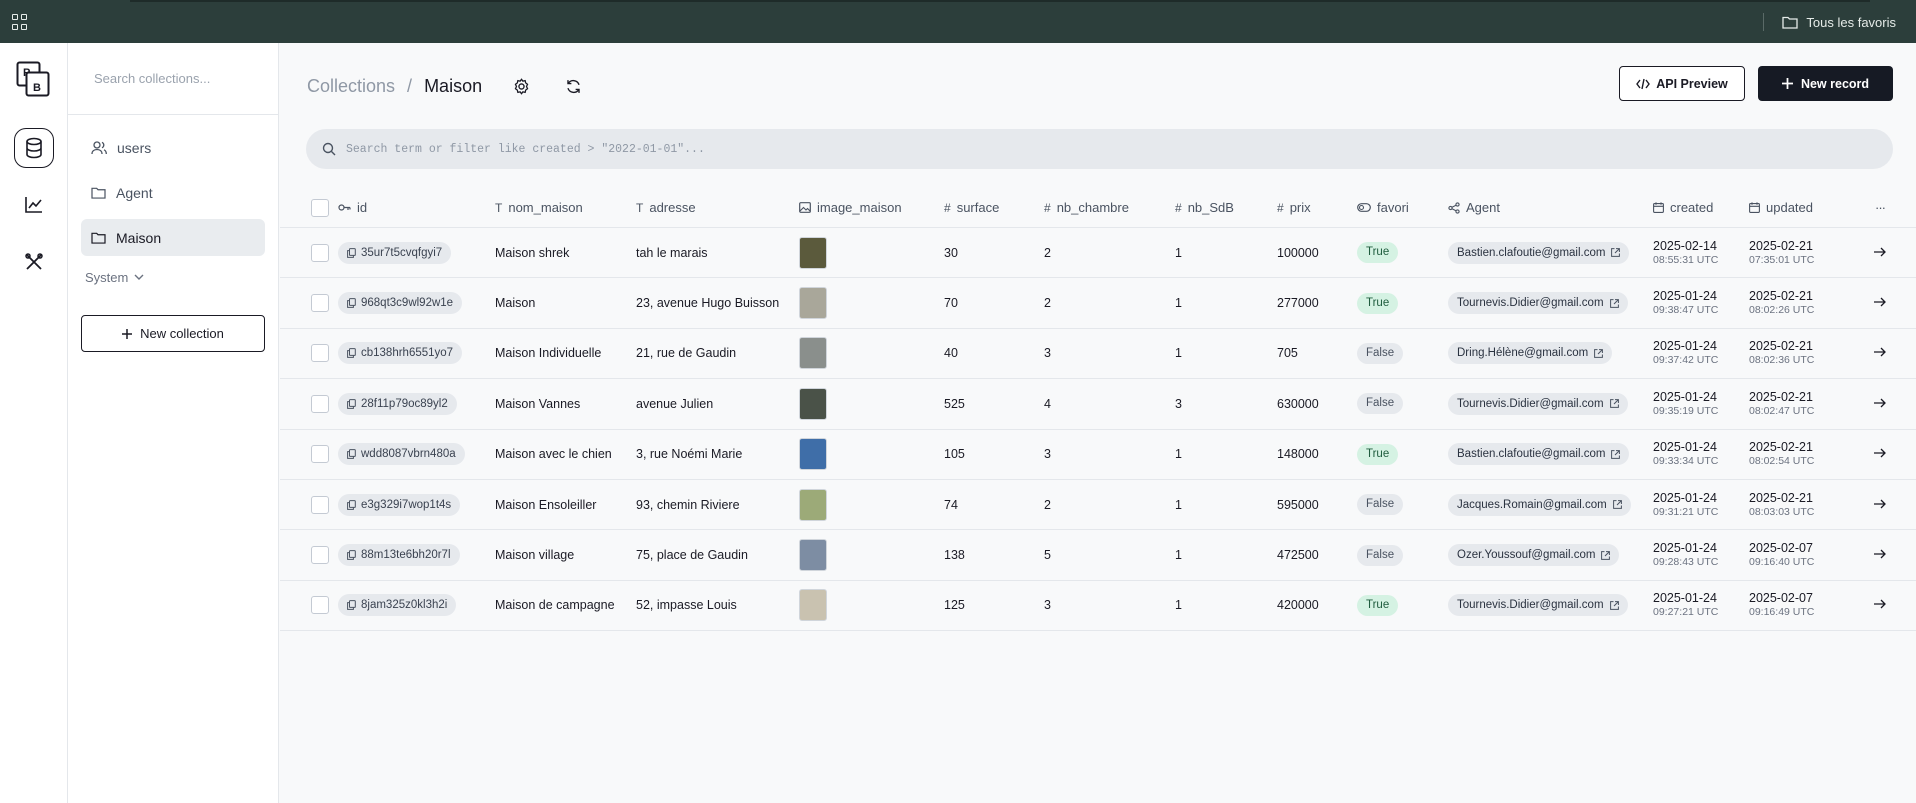 This screenshot has height=803, width=1916. Describe the element at coordinates (1092, 207) in the screenshot. I see `column-header-label: nb_chambre` at that location.